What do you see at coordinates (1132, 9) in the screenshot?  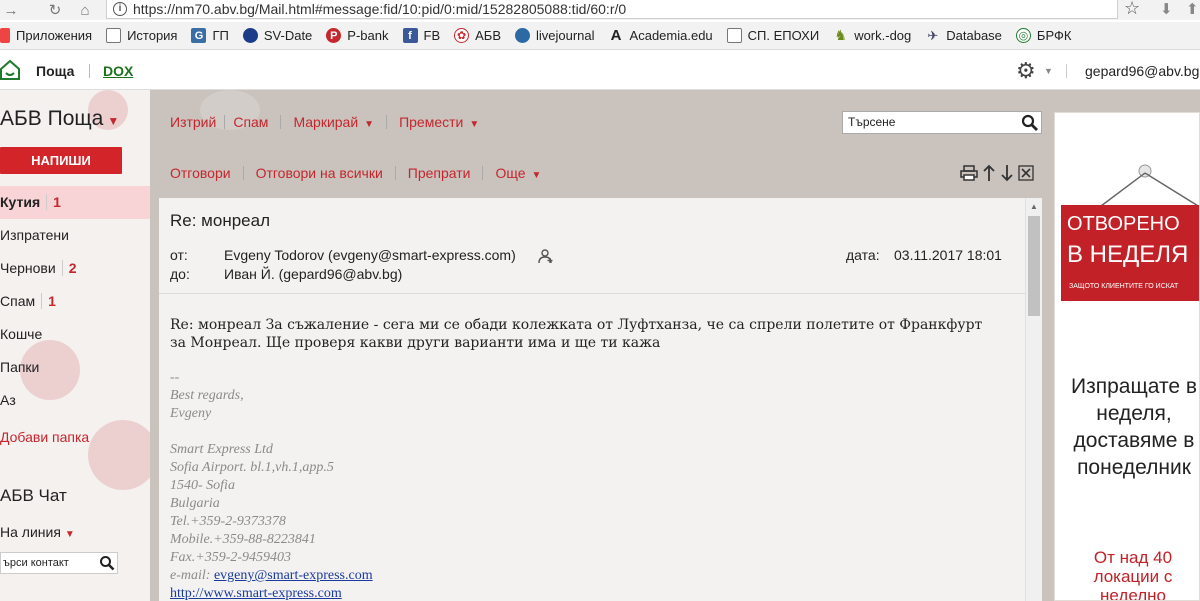 I see `bookmark-star-icon: ☆` at bounding box center [1132, 9].